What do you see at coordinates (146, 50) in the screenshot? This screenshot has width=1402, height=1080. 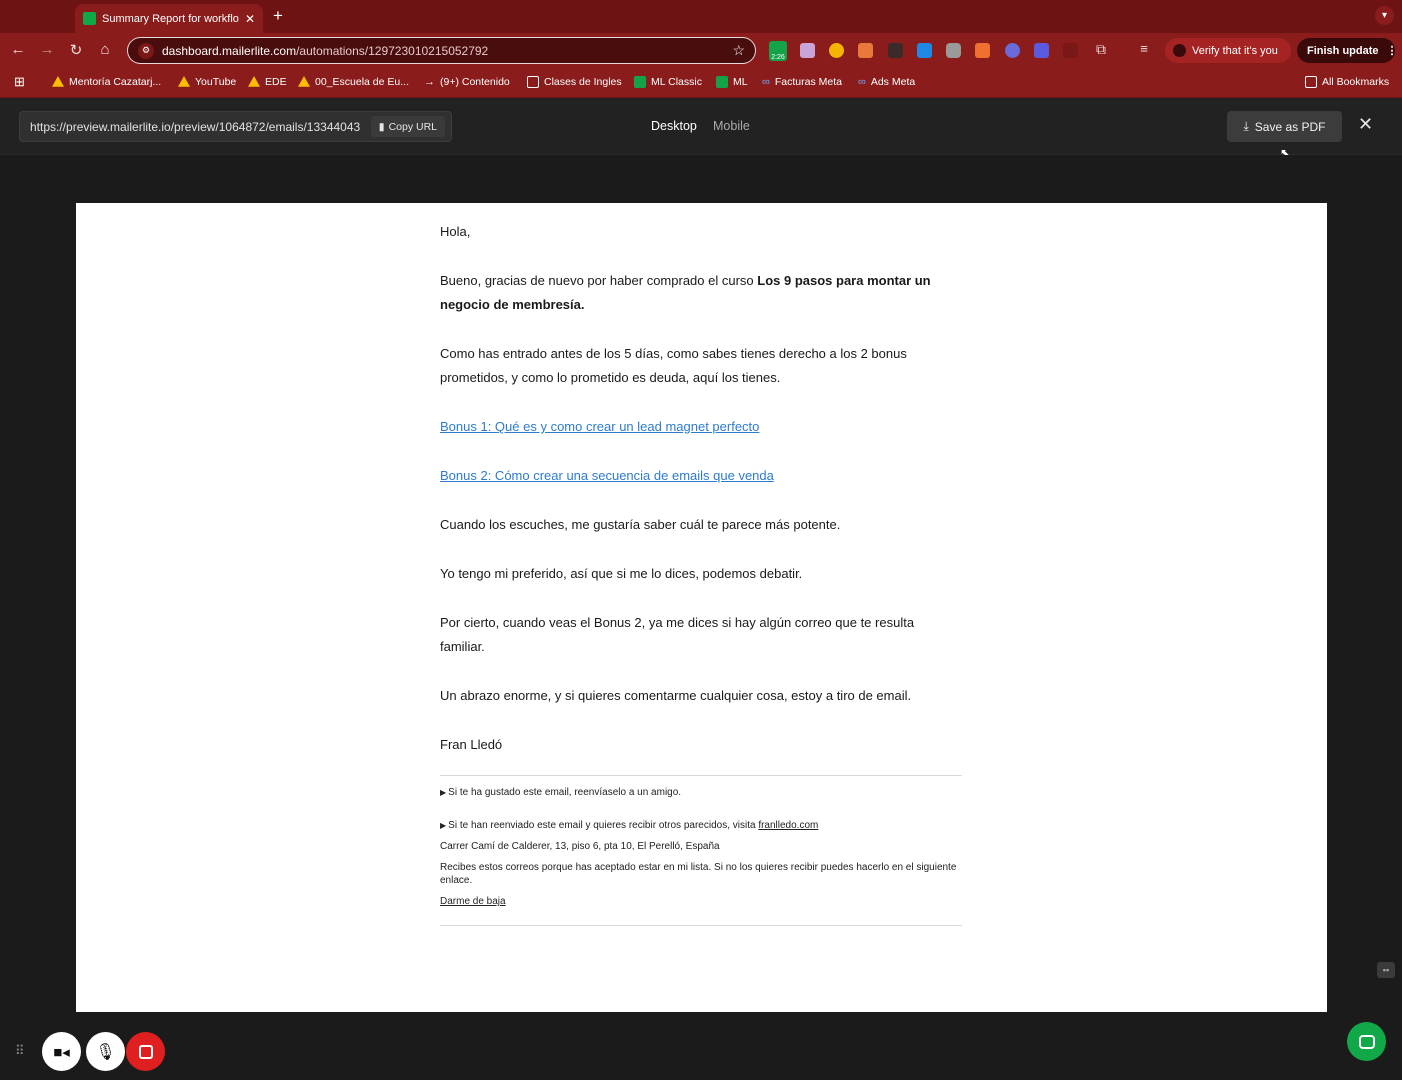 I see `site-info-icon: ⚙` at bounding box center [146, 50].